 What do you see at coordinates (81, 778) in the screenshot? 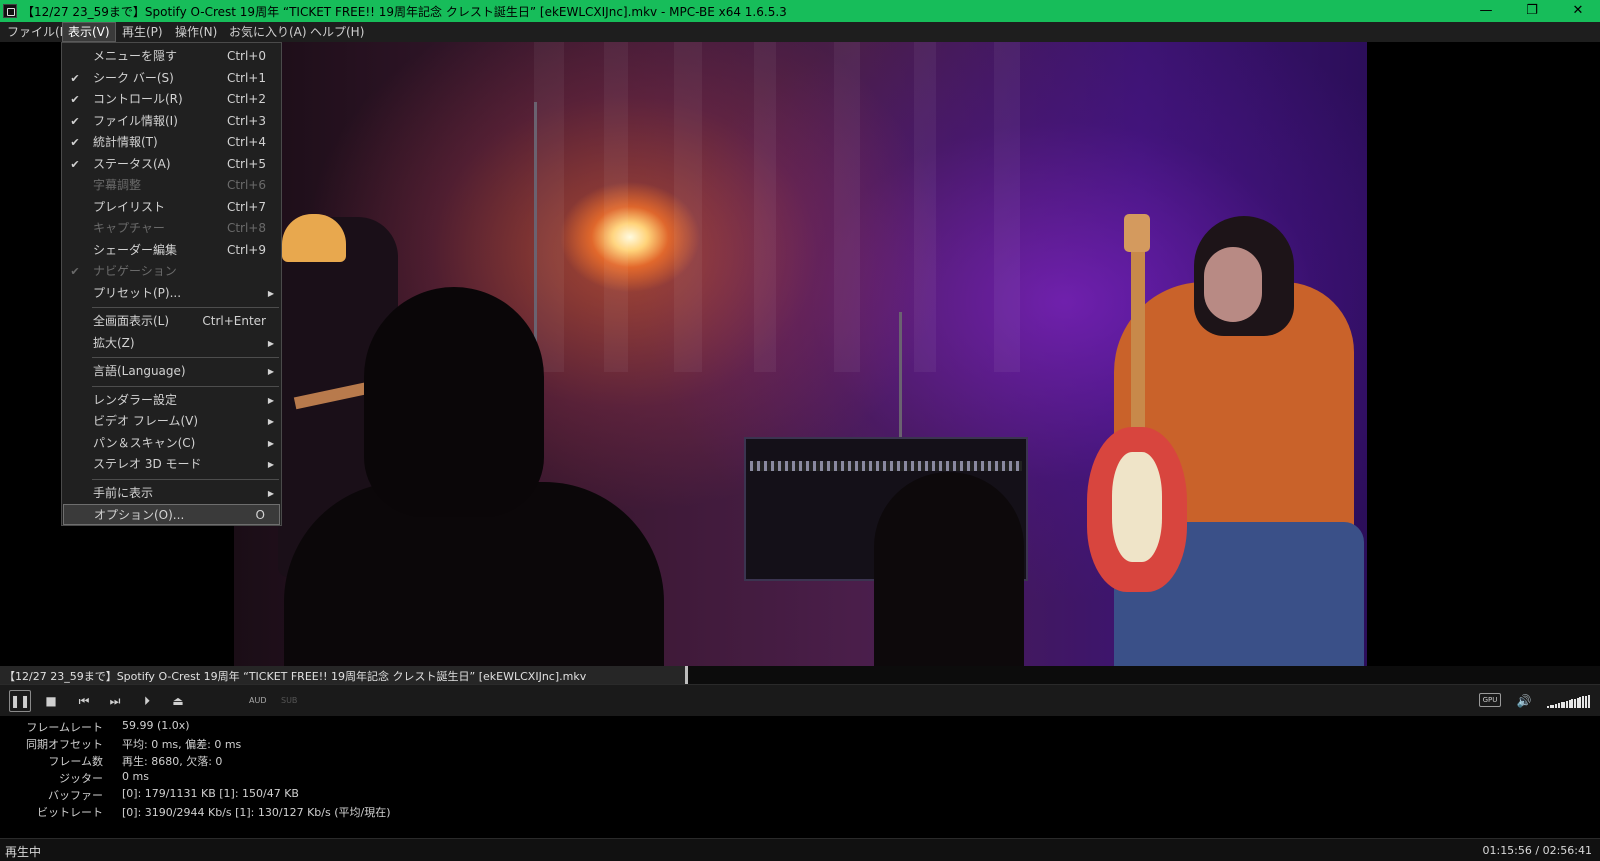
I see `stat-label: ジッター` at bounding box center [81, 778].